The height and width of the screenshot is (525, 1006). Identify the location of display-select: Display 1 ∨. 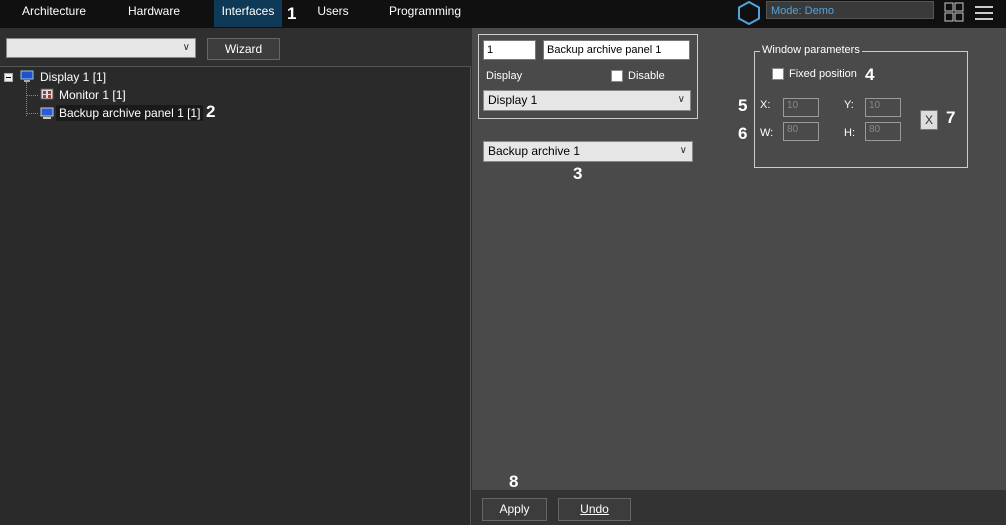
(587, 100).